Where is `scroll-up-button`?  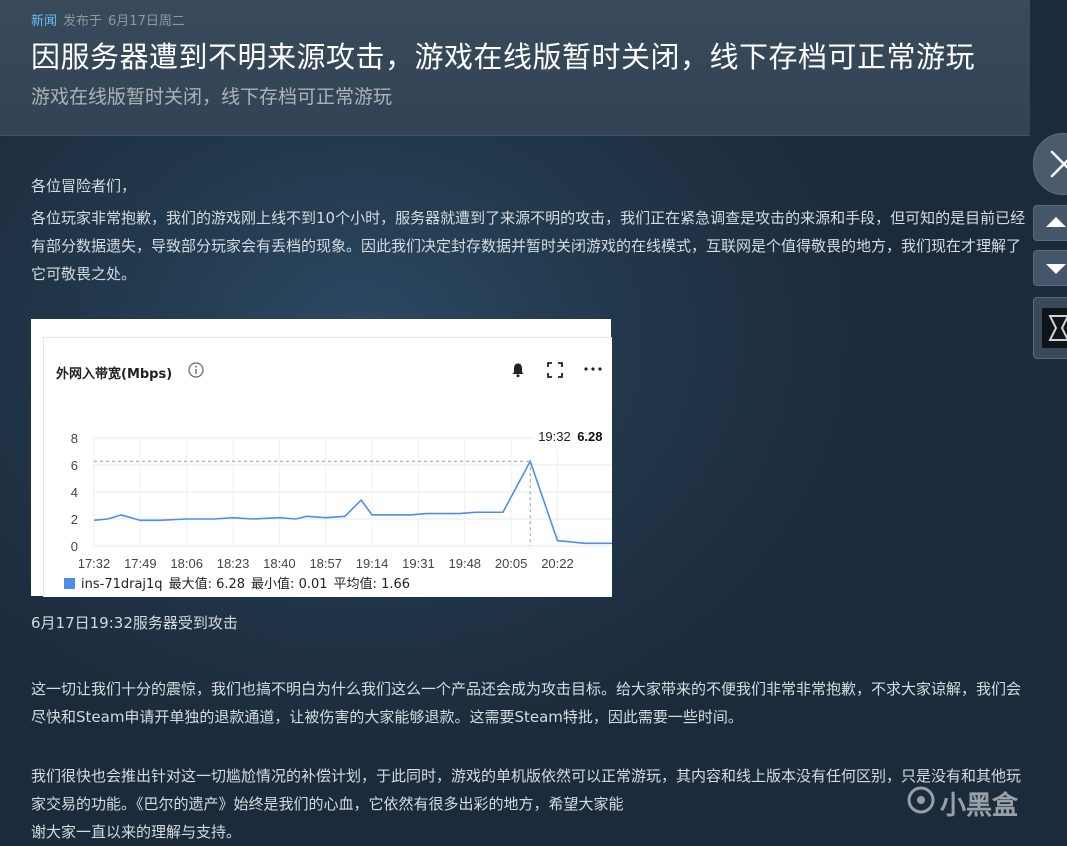 scroll-up-button is located at coordinates (1050, 223).